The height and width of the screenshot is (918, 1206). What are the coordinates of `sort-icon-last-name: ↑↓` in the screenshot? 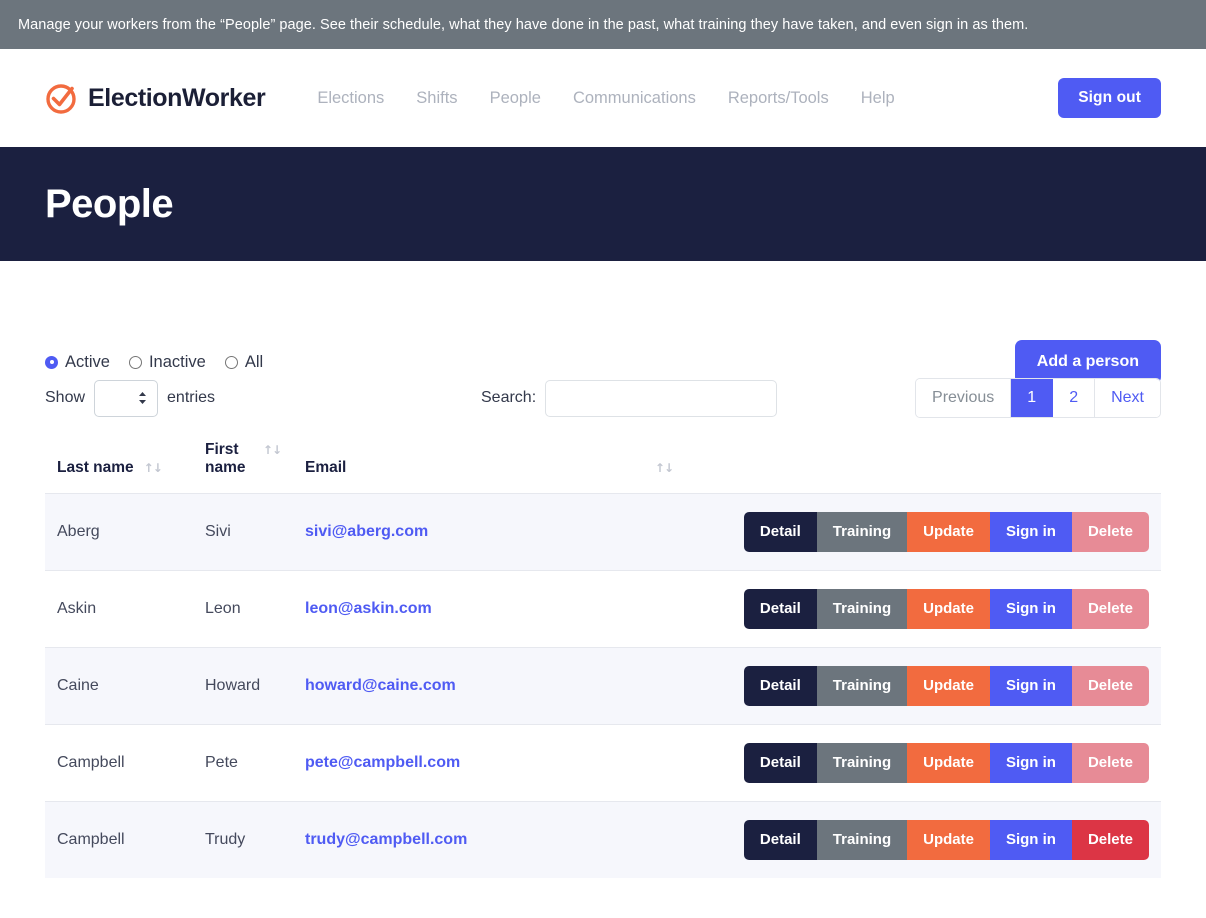 It's located at (153, 468).